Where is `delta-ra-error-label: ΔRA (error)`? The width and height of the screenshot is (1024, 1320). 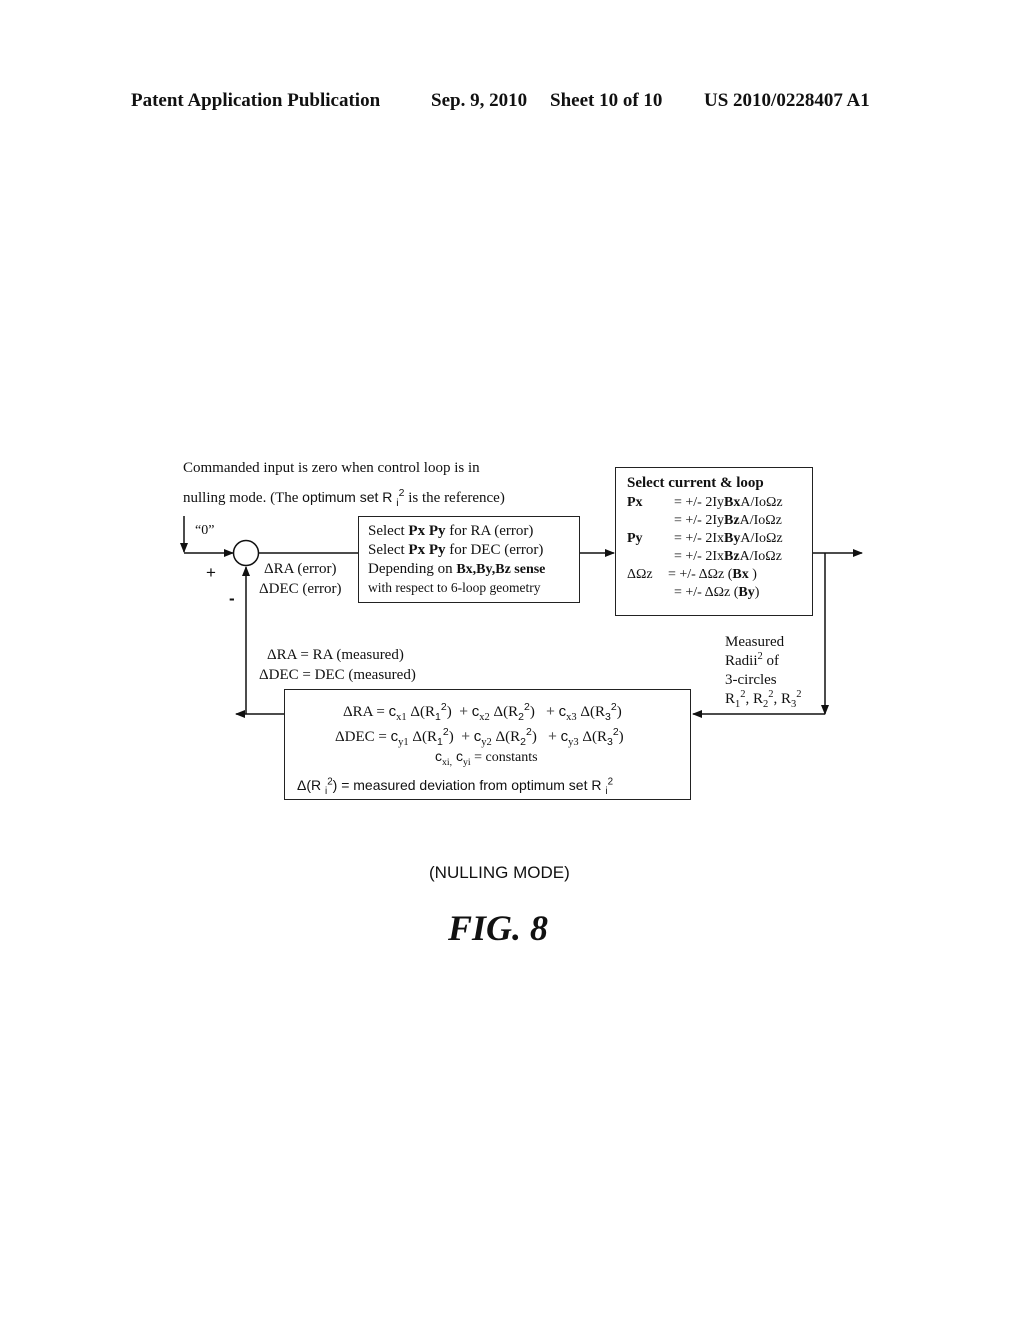
delta-ra-error-label: ΔRA (error) is located at coordinates (300, 569).